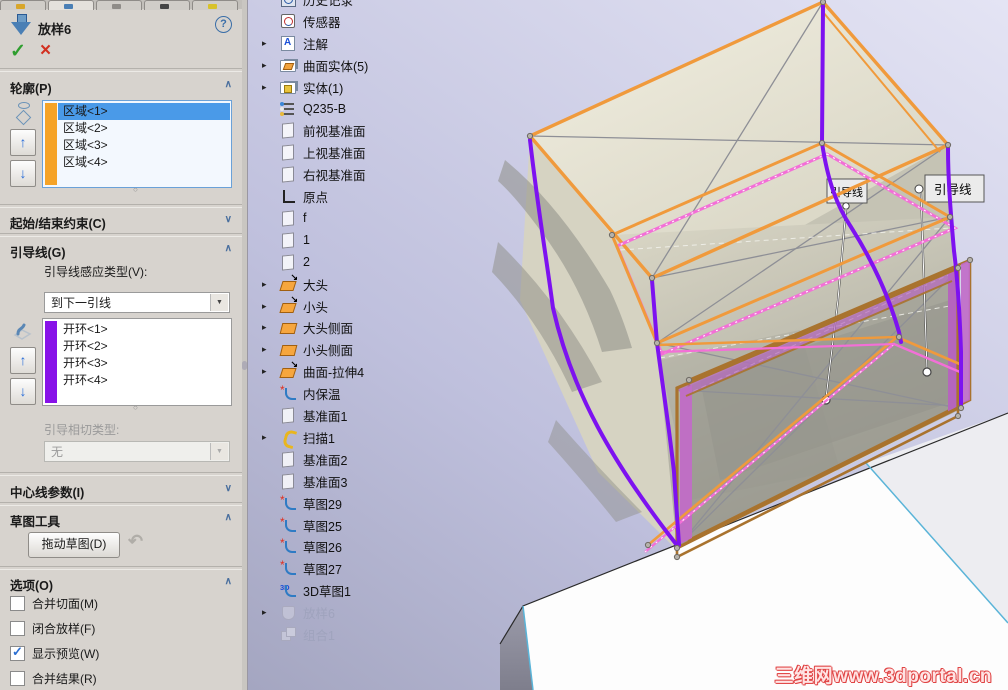 The image size is (1008, 690). I want to click on tree-item-ref-plane3: ▸基准面3, so click(304, 481).